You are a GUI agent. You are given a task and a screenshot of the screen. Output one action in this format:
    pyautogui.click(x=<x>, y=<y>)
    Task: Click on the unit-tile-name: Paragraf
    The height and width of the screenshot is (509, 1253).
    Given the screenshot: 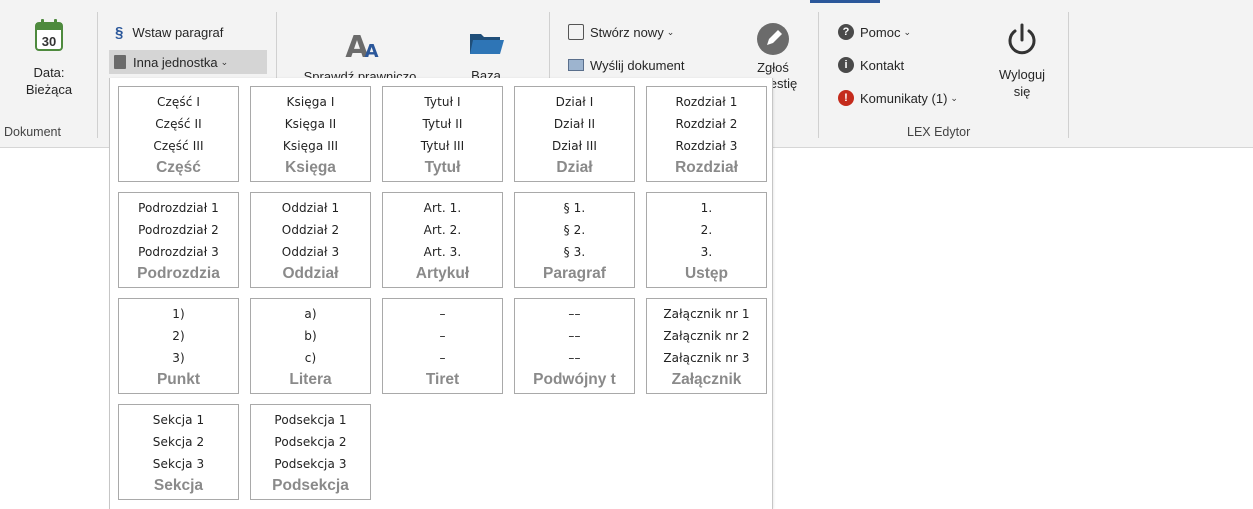 What is the action you would take?
    pyautogui.click(x=574, y=273)
    